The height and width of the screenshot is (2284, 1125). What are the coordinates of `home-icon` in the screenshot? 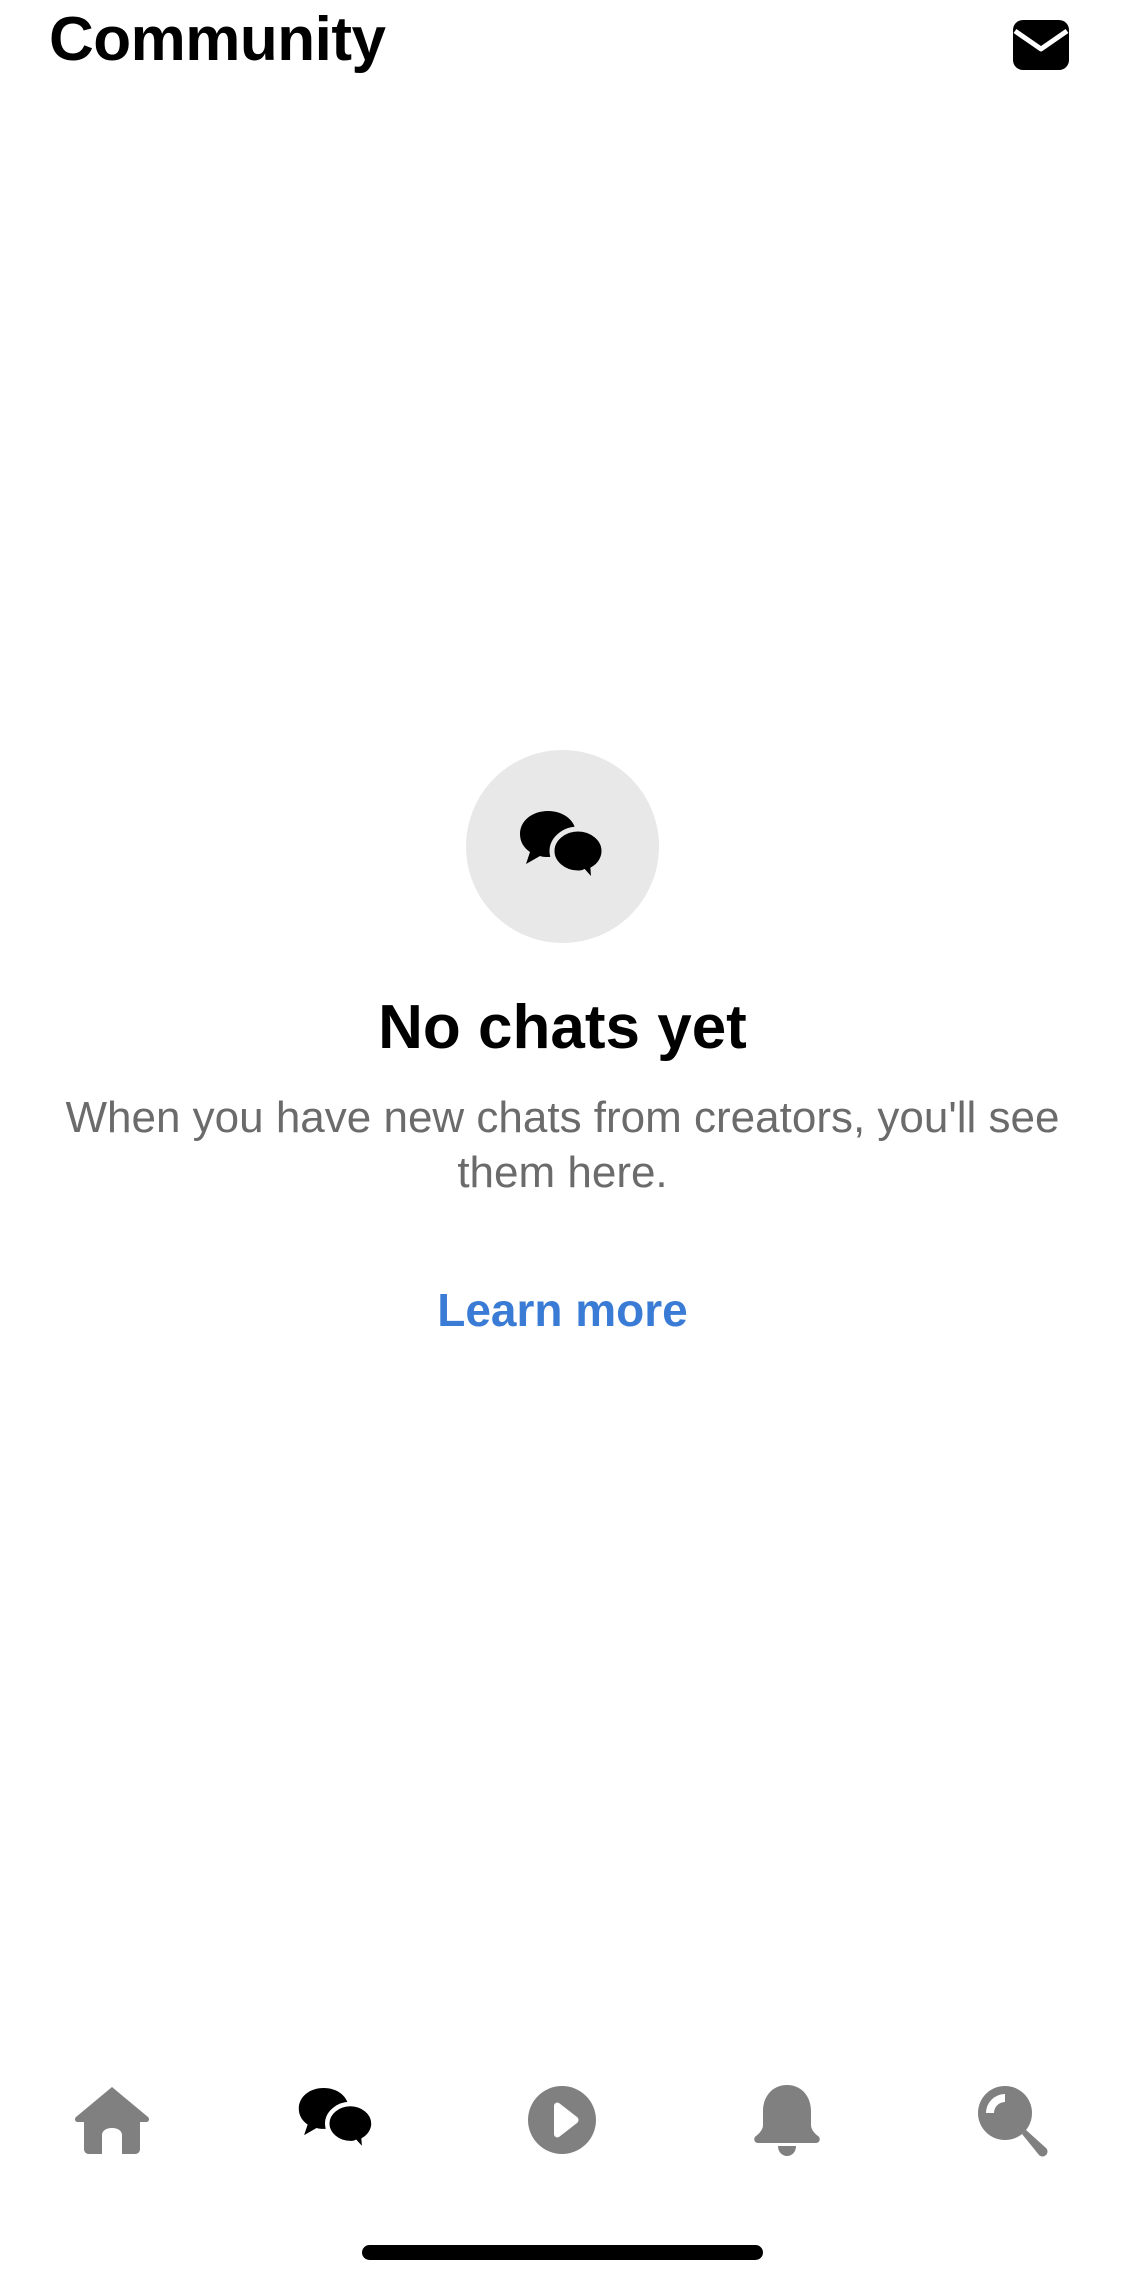 It's located at (112, 2120).